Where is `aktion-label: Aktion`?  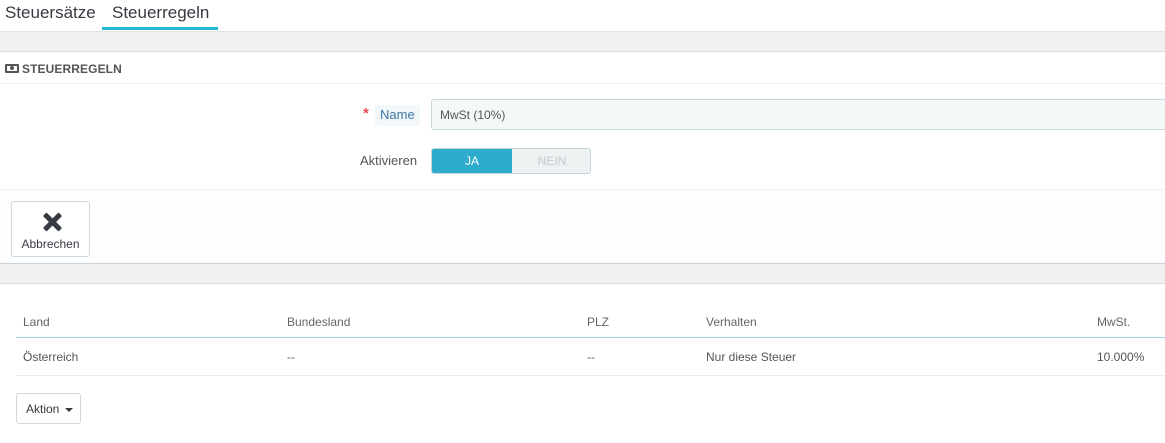
aktion-label: Aktion is located at coordinates (43, 409).